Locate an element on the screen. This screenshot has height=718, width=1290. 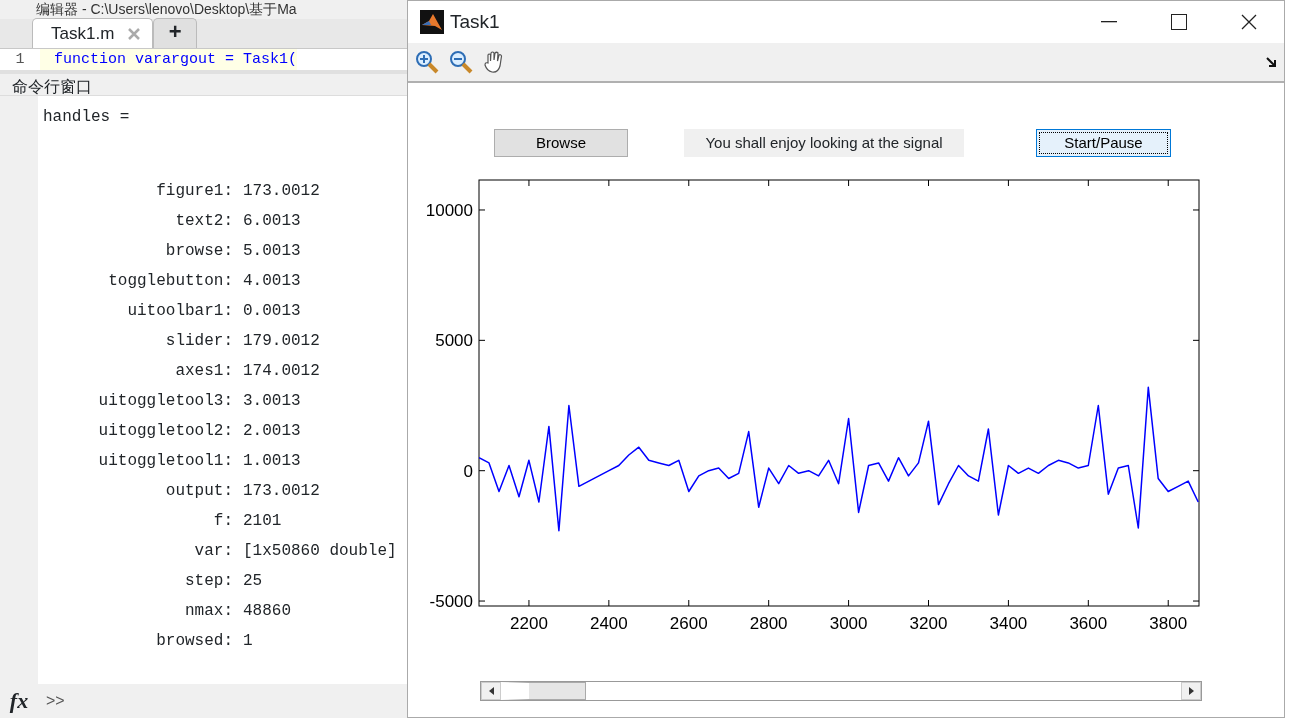
axis-tick-label: 3800 is located at coordinates (1168, 623).